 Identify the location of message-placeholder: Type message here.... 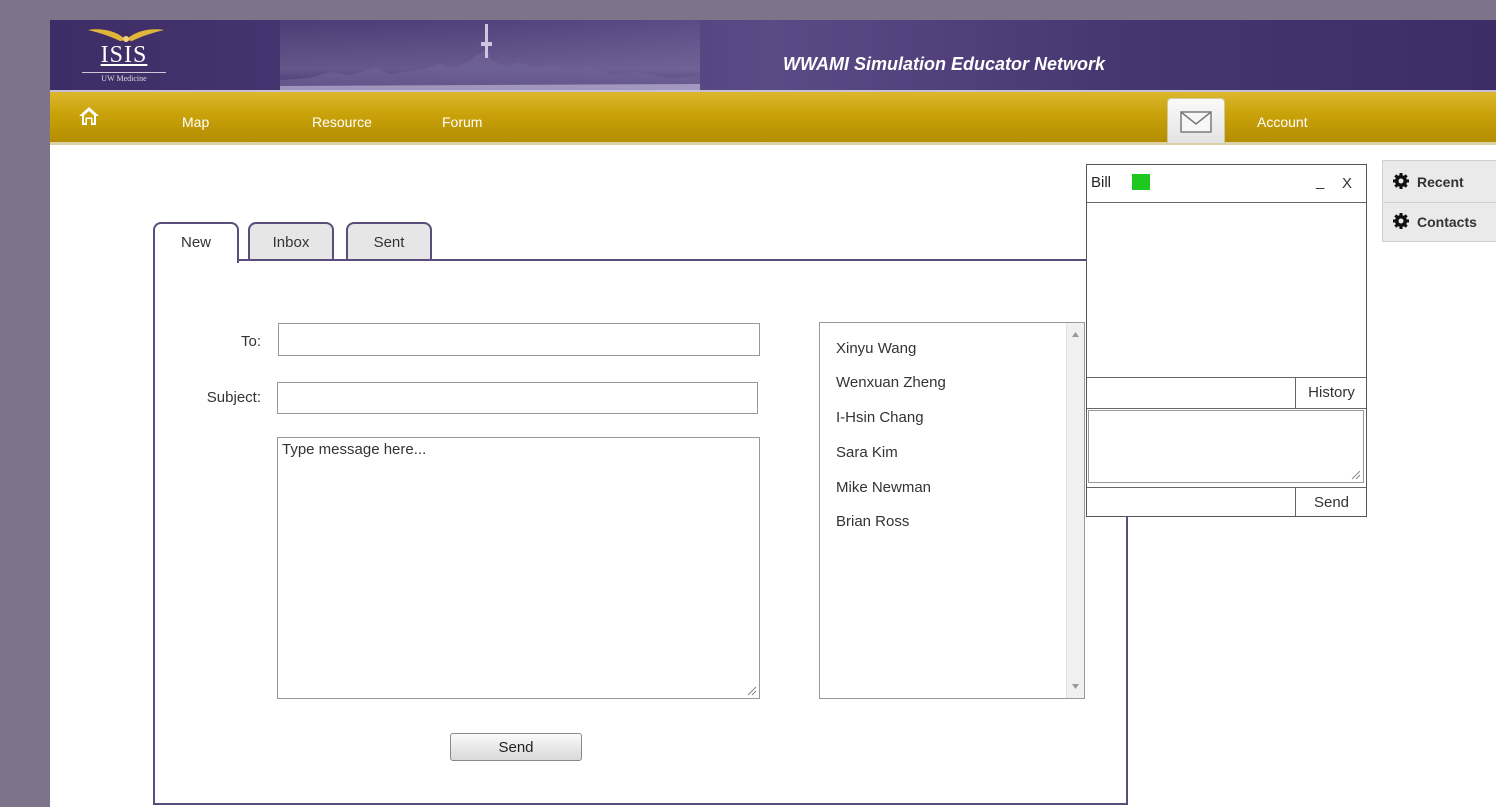
(354, 449).